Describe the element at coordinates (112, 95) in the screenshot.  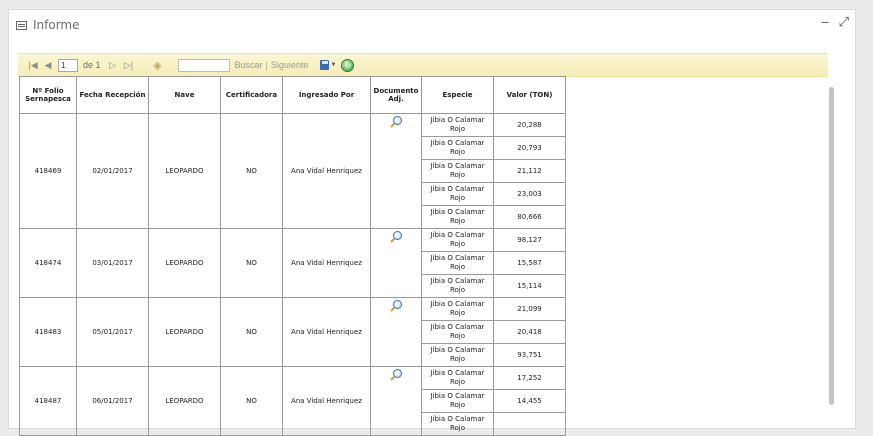
I see `column-header-fecha: Fecha Recepción` at that location.